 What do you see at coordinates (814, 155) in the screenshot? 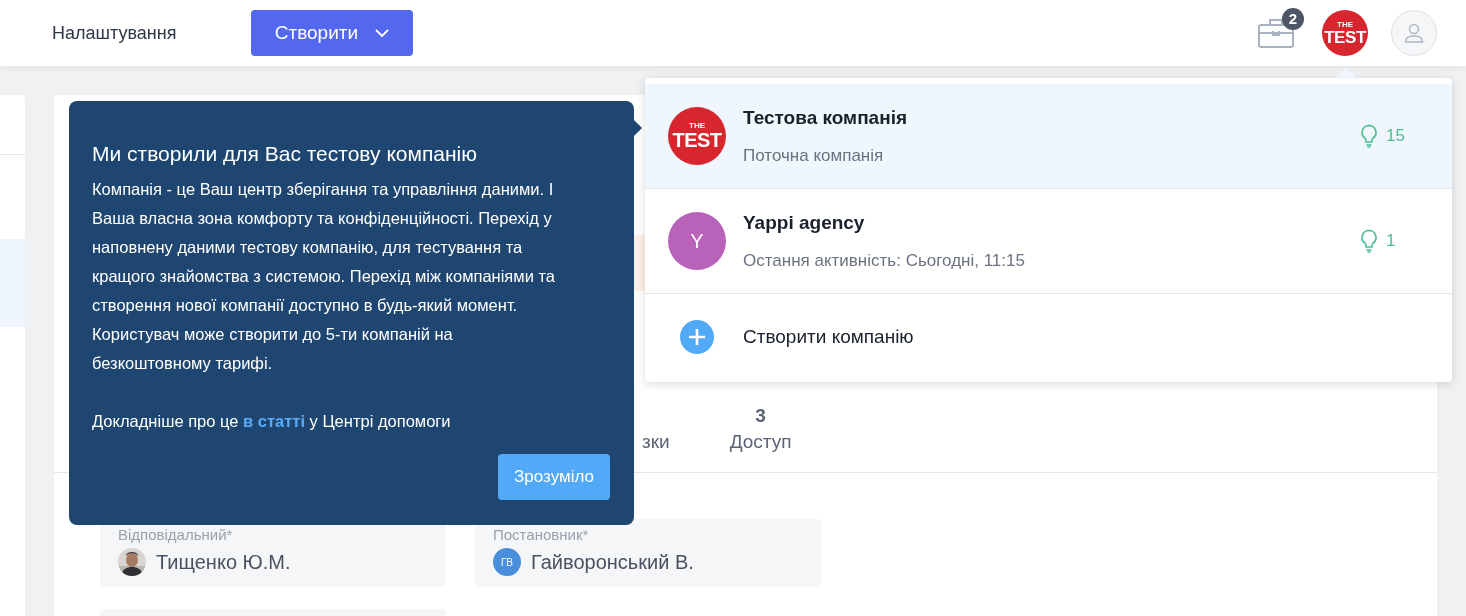
I see `company-status: Поточна компанія` at bounding box center [814, 155].